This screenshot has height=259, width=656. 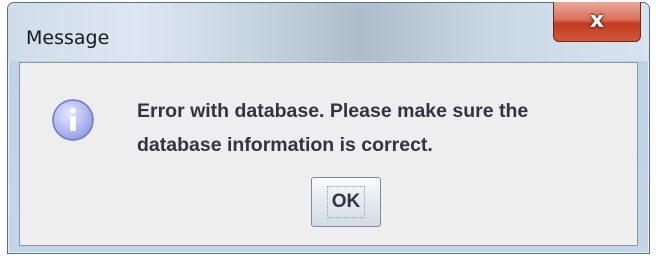 What do you see at coordinates (285, 145) in the screenshot?
I see `message-line: database information is correct.` at bounding box center [285, 145].